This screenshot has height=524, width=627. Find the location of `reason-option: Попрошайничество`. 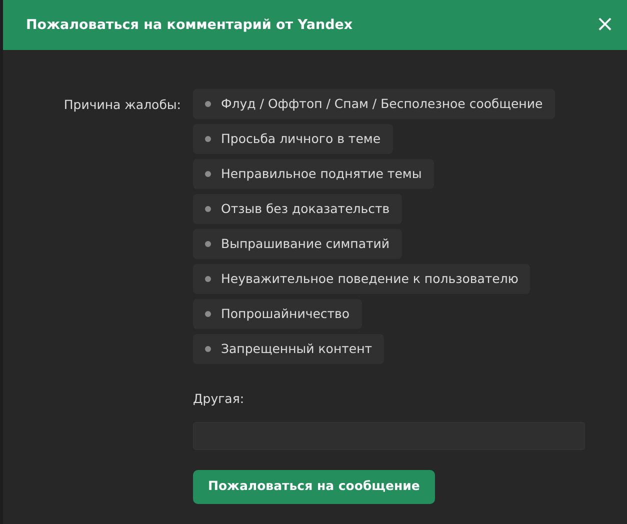

reason-option: Попрошайничество is located at coordinates (277, 314).